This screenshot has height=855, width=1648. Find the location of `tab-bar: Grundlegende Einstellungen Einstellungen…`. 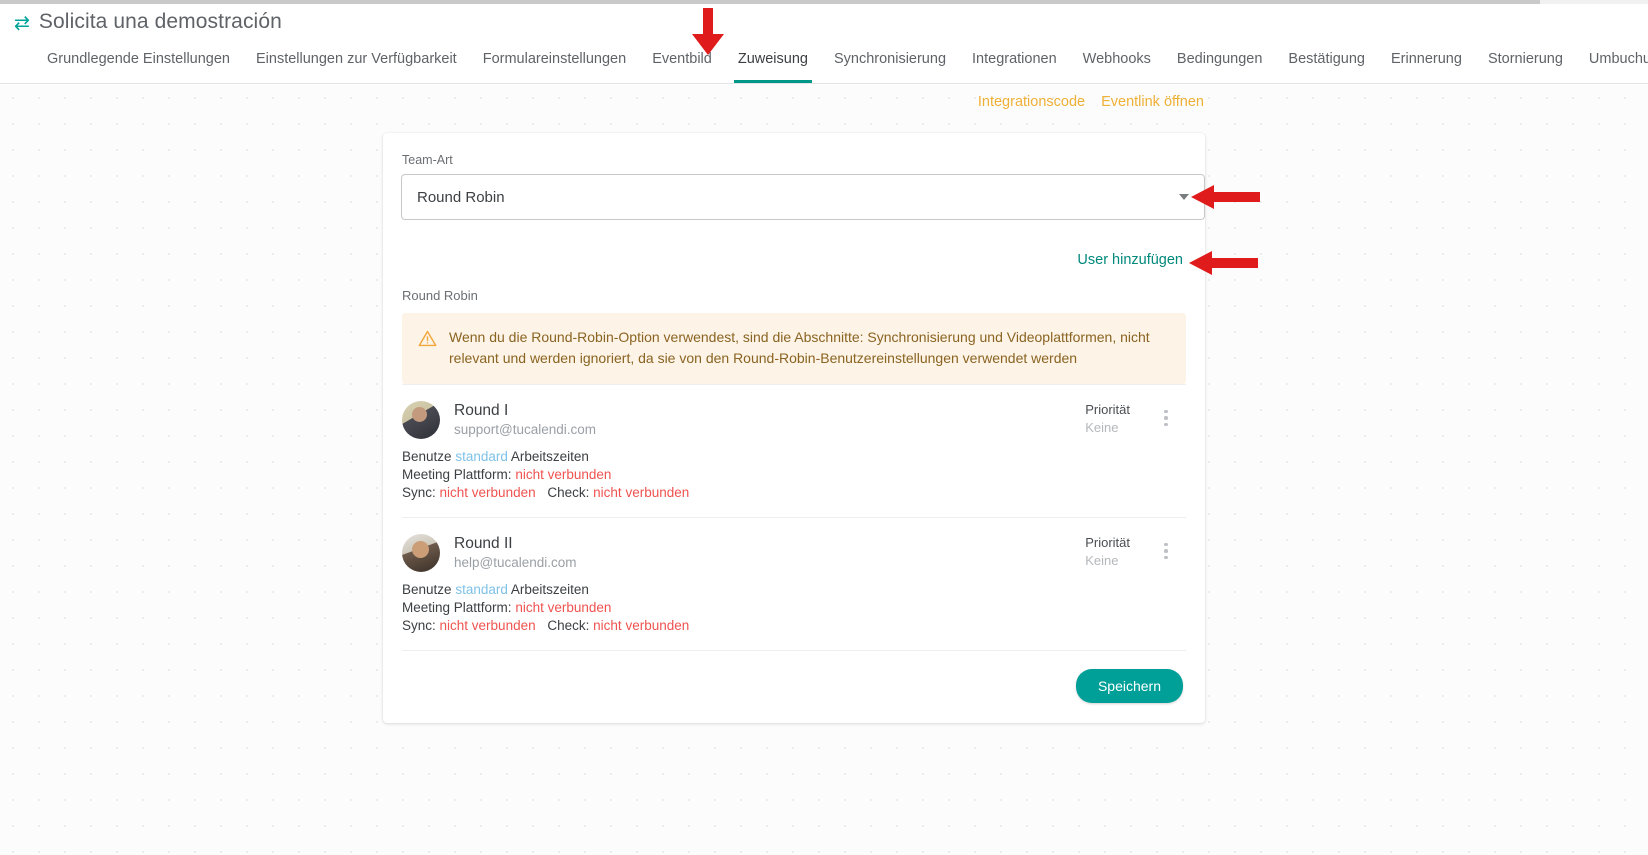

tab-bar: Grundlegende Einstellungen Einstellungen… is located at coordinates (824, 65).